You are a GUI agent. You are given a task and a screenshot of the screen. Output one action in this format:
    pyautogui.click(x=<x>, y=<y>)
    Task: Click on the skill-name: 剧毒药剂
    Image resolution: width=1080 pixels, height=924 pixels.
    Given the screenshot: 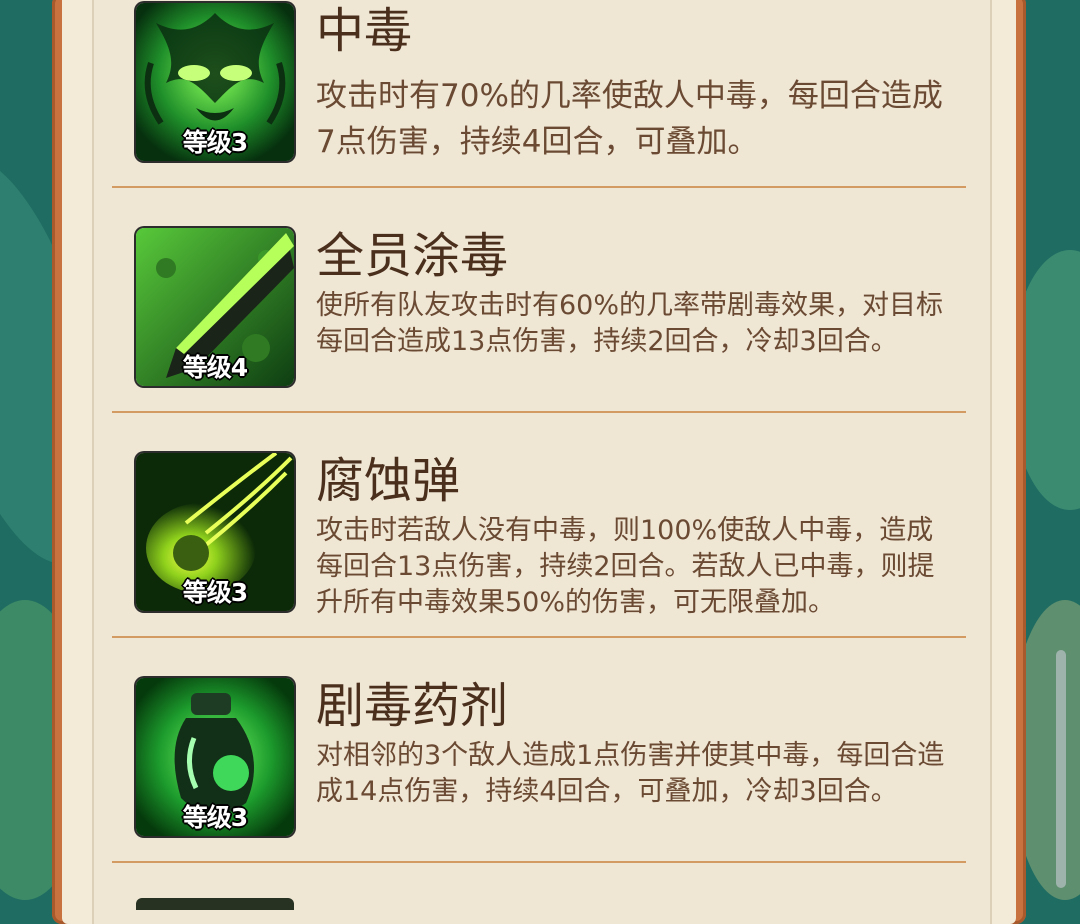 What is the action you would take?
    pyautogui.click(x=412, y=706)
    